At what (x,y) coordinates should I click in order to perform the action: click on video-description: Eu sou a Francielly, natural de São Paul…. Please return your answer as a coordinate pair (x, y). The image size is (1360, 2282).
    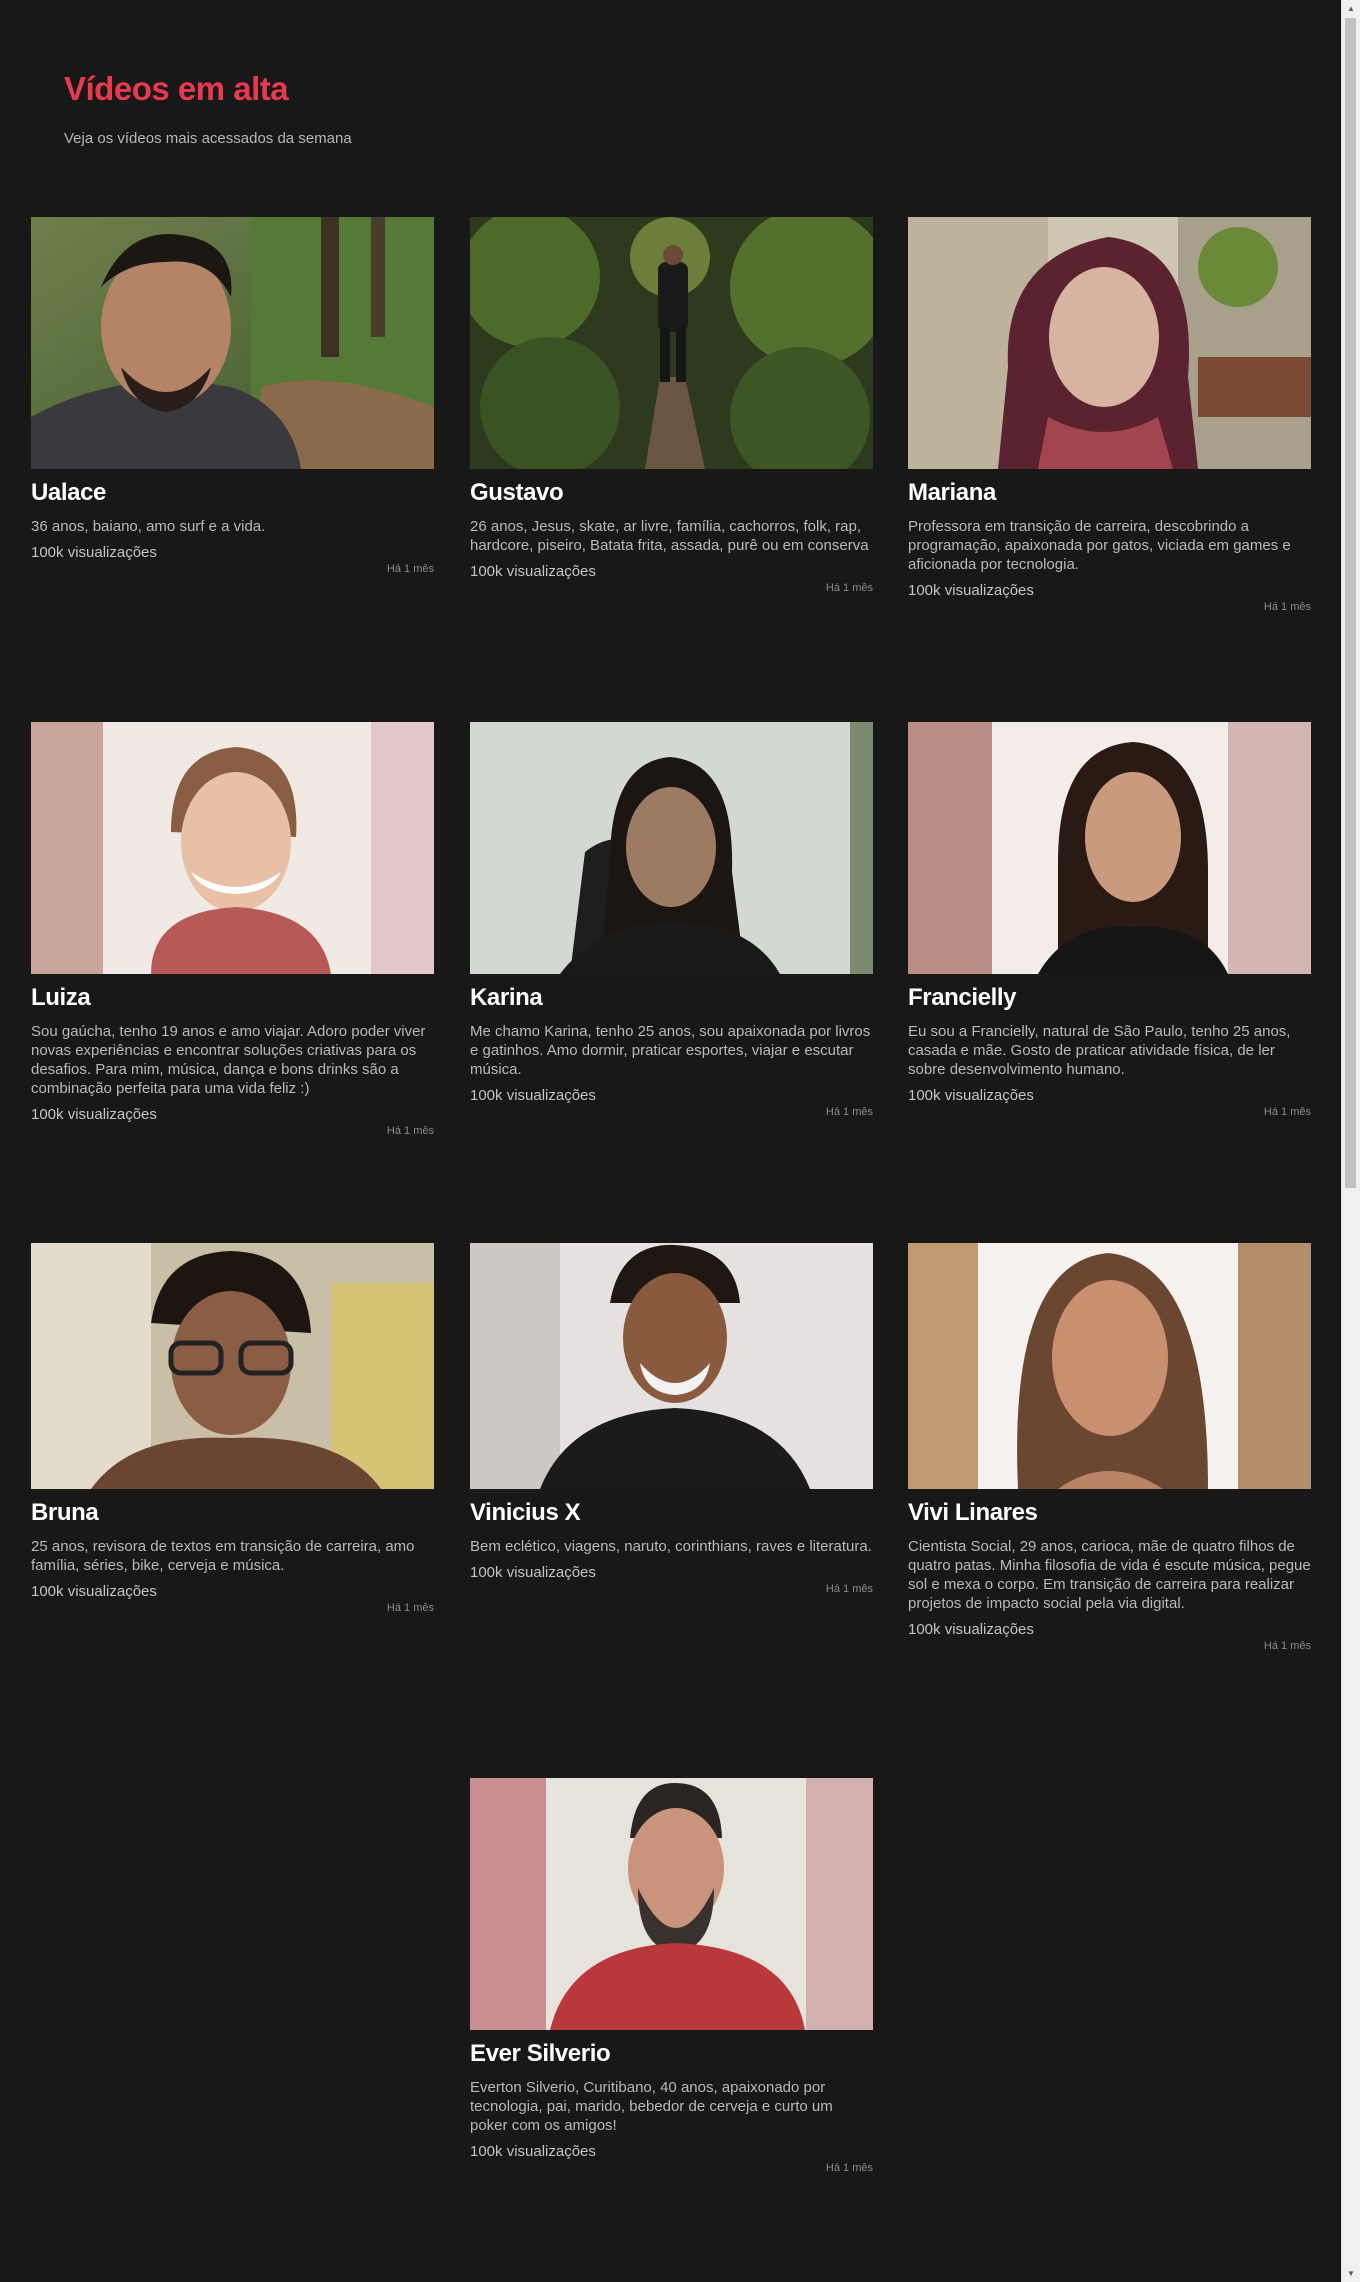
    Looking at the image, I should click on (1099, 1050).